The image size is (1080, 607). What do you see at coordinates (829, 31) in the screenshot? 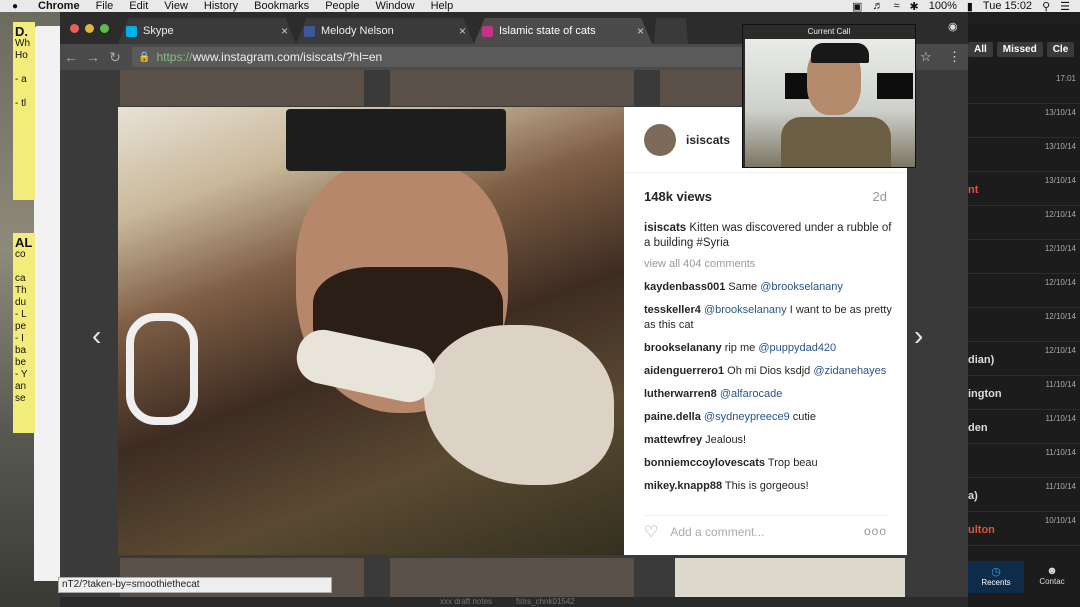
I see `current-call-label: Current Call` at bounding box center [829, 31].